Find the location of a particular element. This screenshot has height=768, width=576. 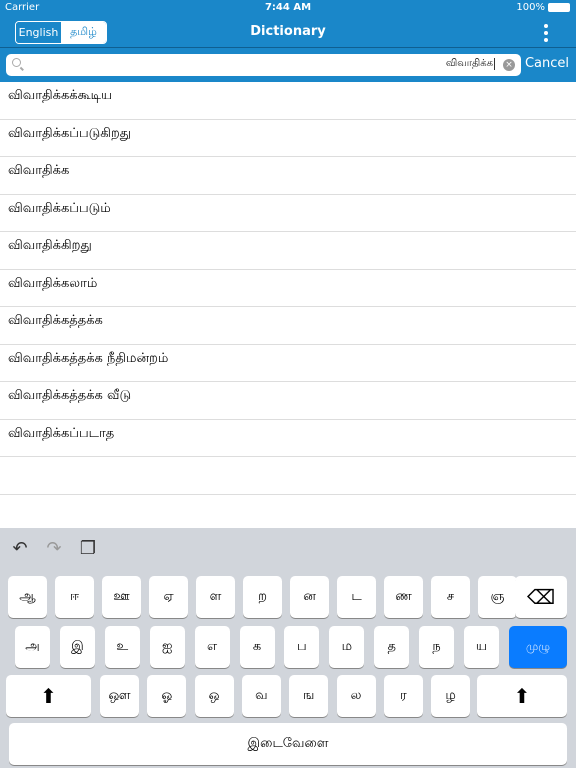

list-item: விவாதிக்கத்தக்க நீதிமன்றம் is located at coordinates (288, 363).